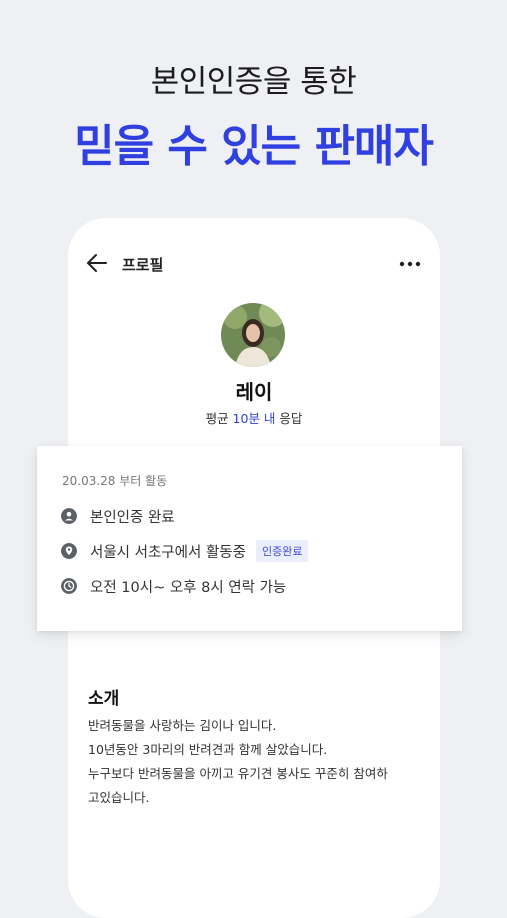  What do you see at coordinates (208, 749) in the screenshot?
I see `intro-line: 10년동안 3마리의 반려견과 함께 살았습니다.` at bounding box center [208, 749].